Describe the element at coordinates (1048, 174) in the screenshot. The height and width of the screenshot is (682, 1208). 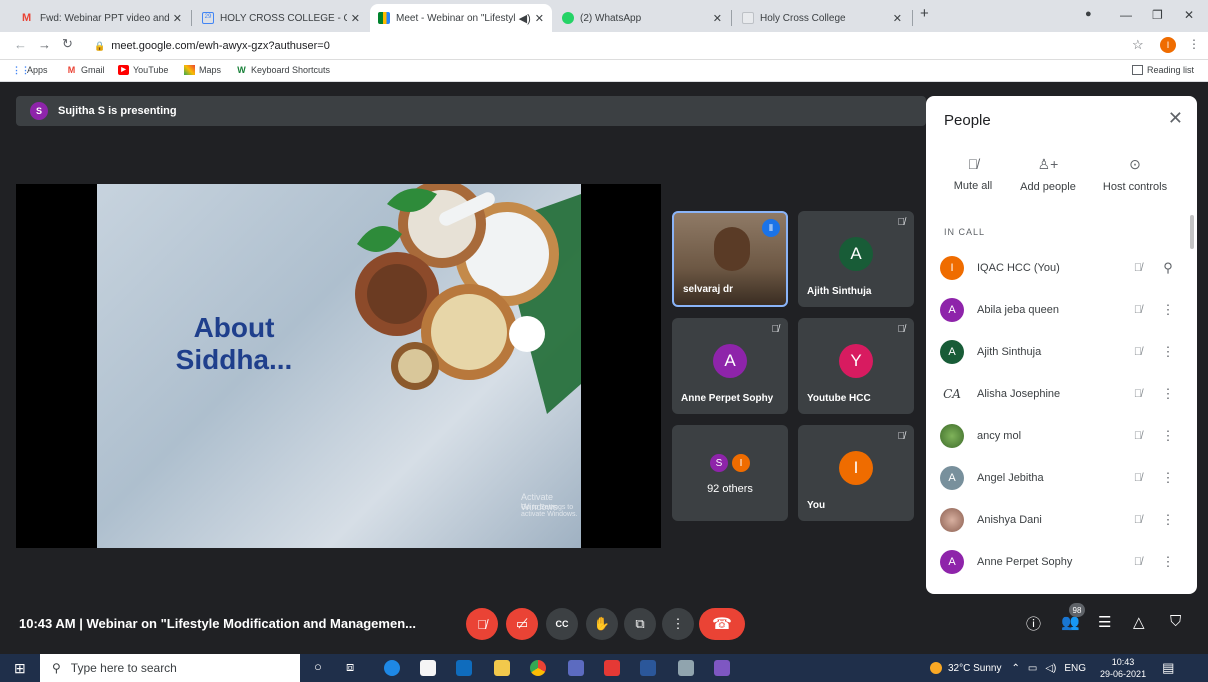
I see `add-people-button: ♙+ Add people` at that location.